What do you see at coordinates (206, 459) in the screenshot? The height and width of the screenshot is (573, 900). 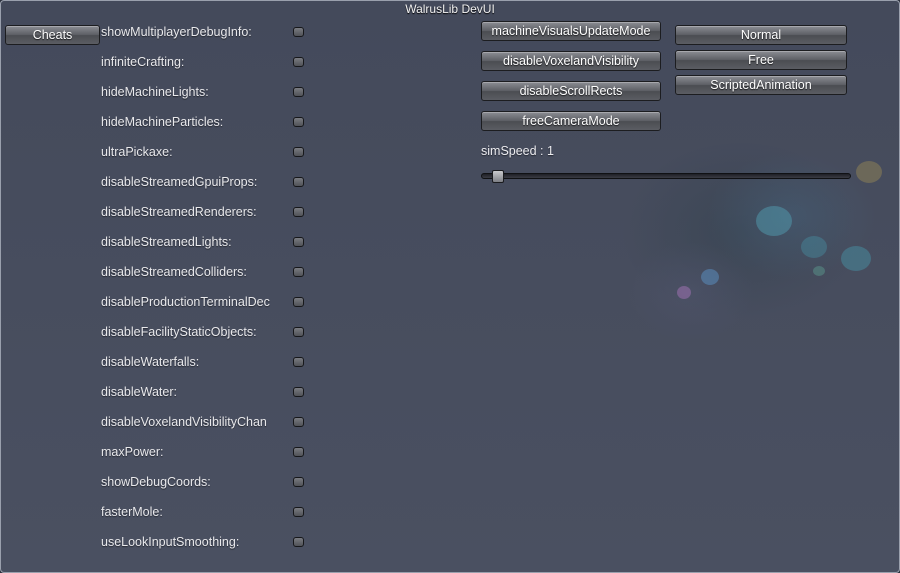 I see `setting-row: maxPower:` at bounding box center [206, 459].